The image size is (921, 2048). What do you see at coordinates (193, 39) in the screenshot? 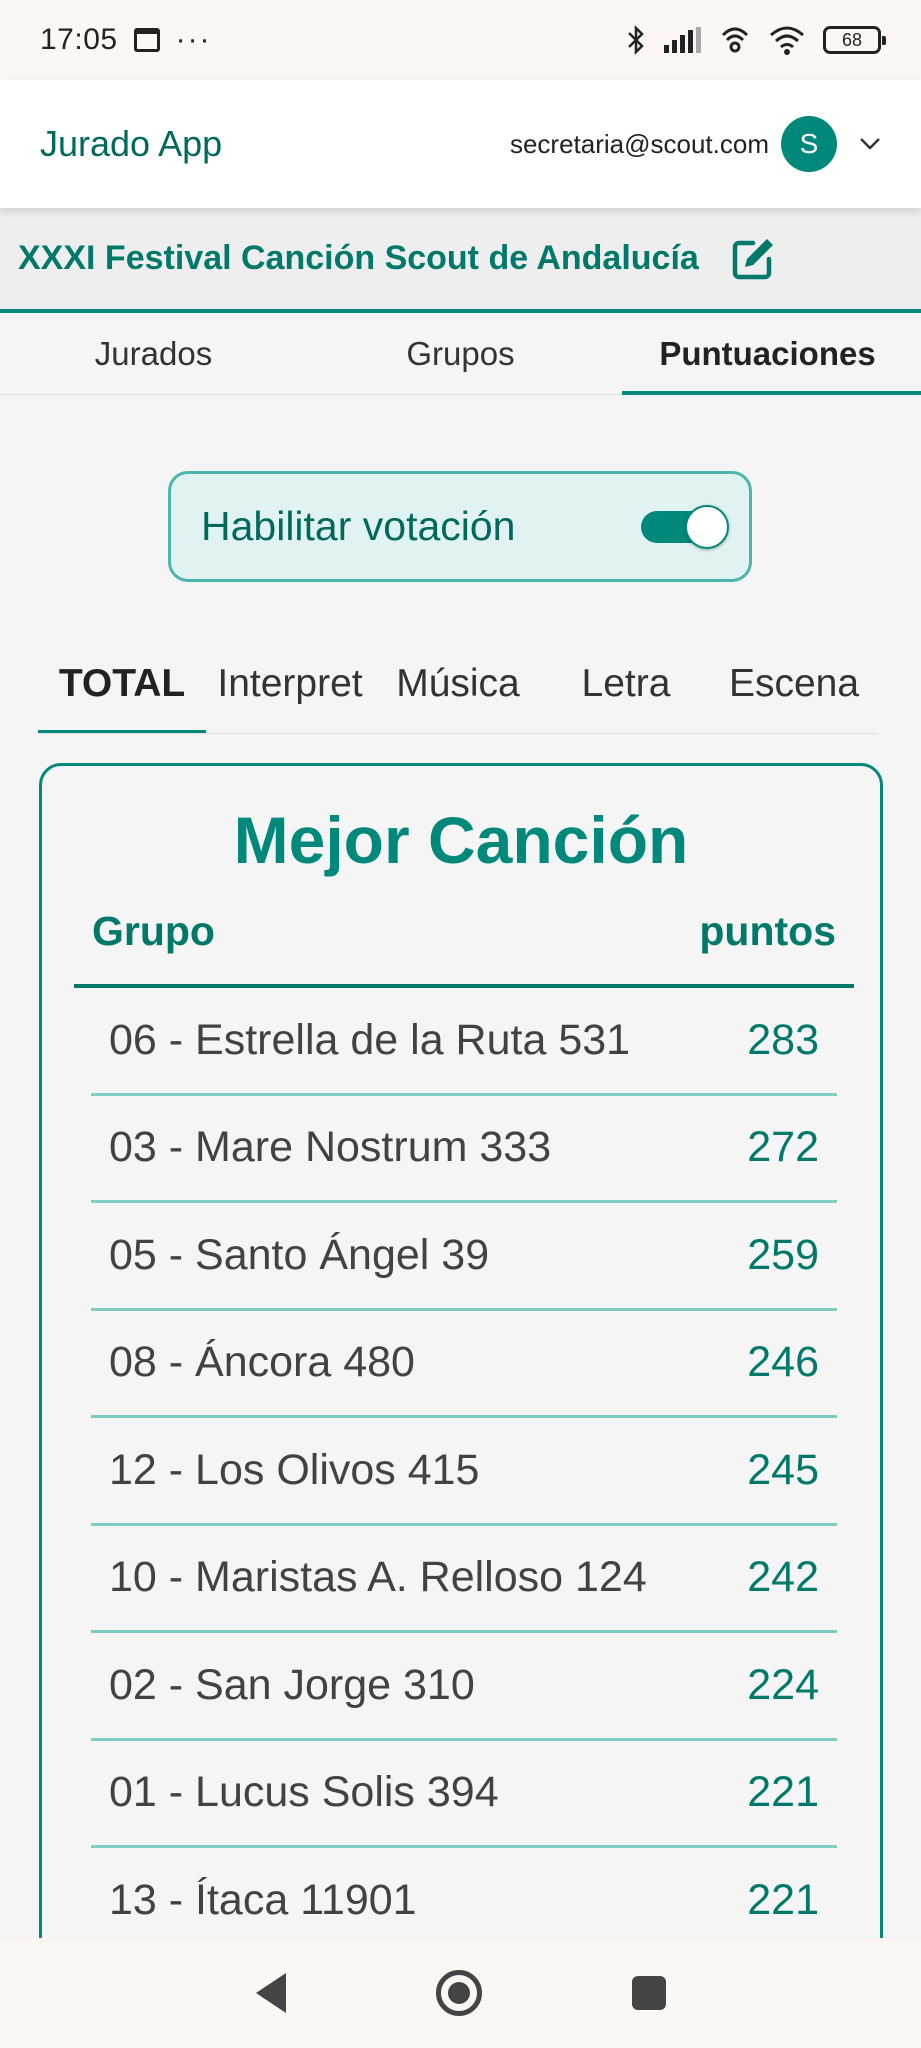
I see `status-more: ···` at bounding box center [193, 39].